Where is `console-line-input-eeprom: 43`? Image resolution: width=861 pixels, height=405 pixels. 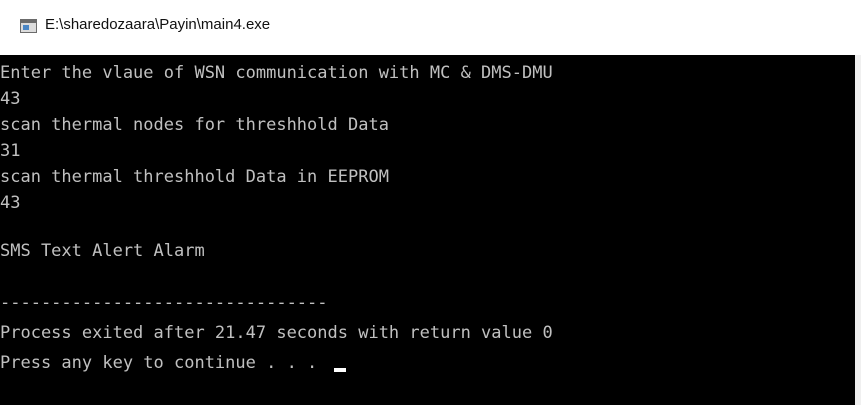
console-line-input-eeprom: 43 is located at coordinates (10, 203).